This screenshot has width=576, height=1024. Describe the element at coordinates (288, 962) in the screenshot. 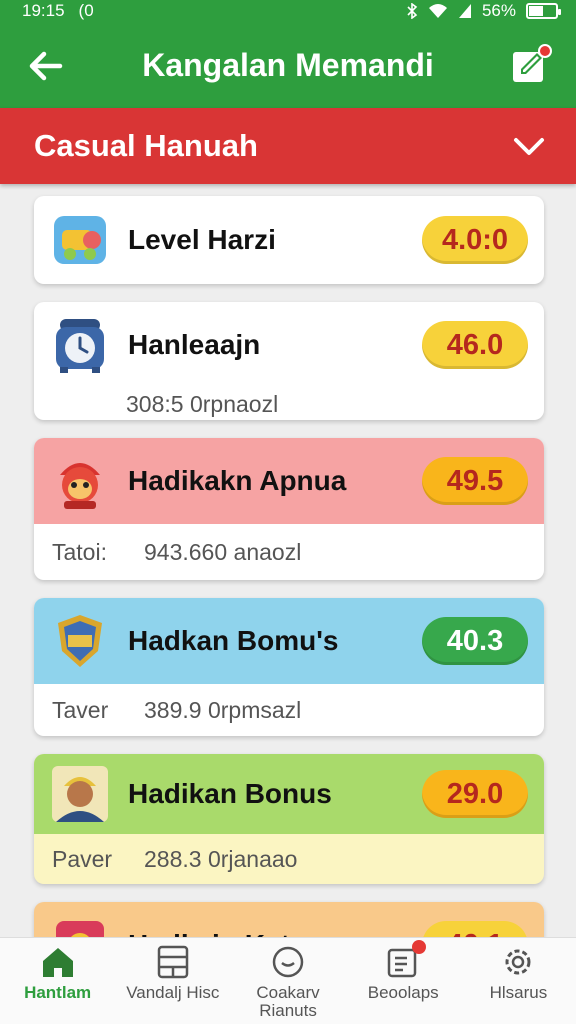

I see `clock-icon` at that location.